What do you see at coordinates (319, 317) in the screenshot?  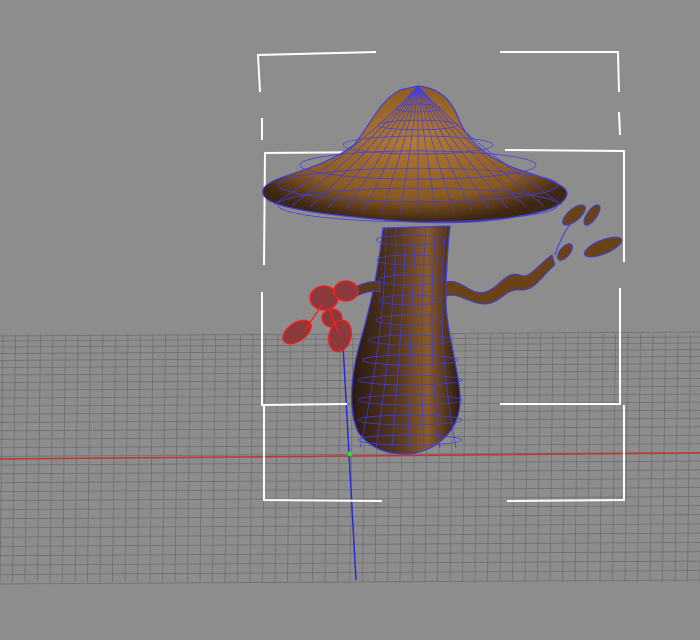 I see `selected-leaf-sprig` at bounding box center [319, 317].